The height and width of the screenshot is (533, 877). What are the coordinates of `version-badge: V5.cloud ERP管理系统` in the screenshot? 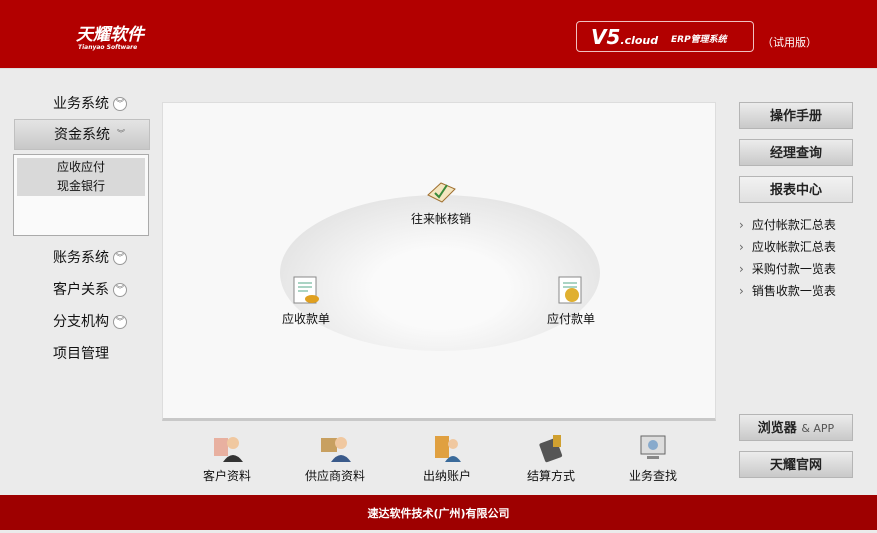 It's located at (665, 36).